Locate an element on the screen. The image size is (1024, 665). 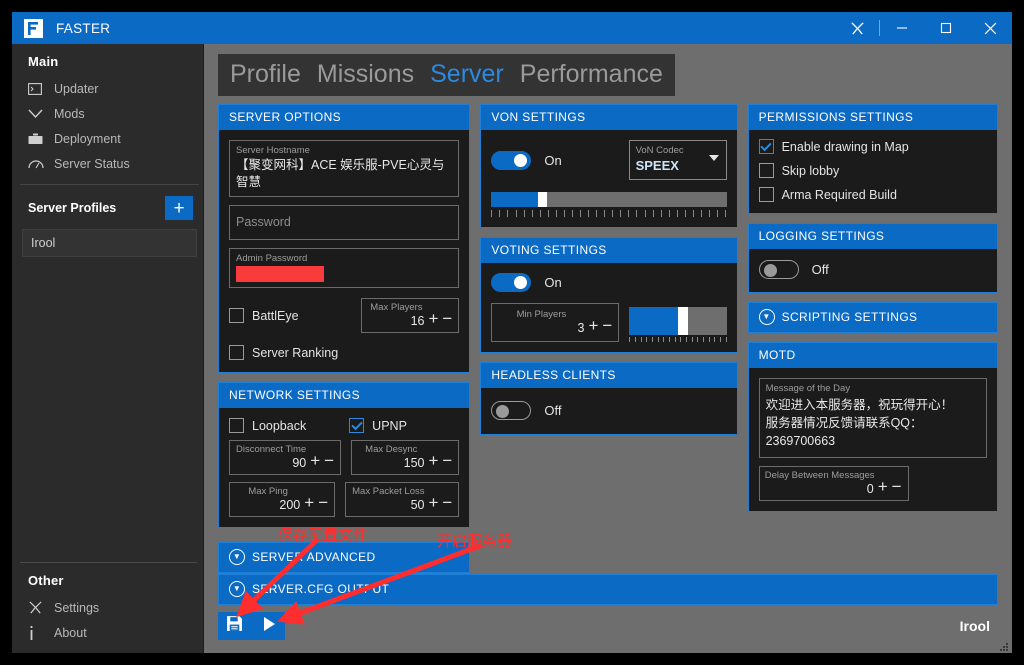
admin-password-field: Admin Password is located at coordinates (344, 268).